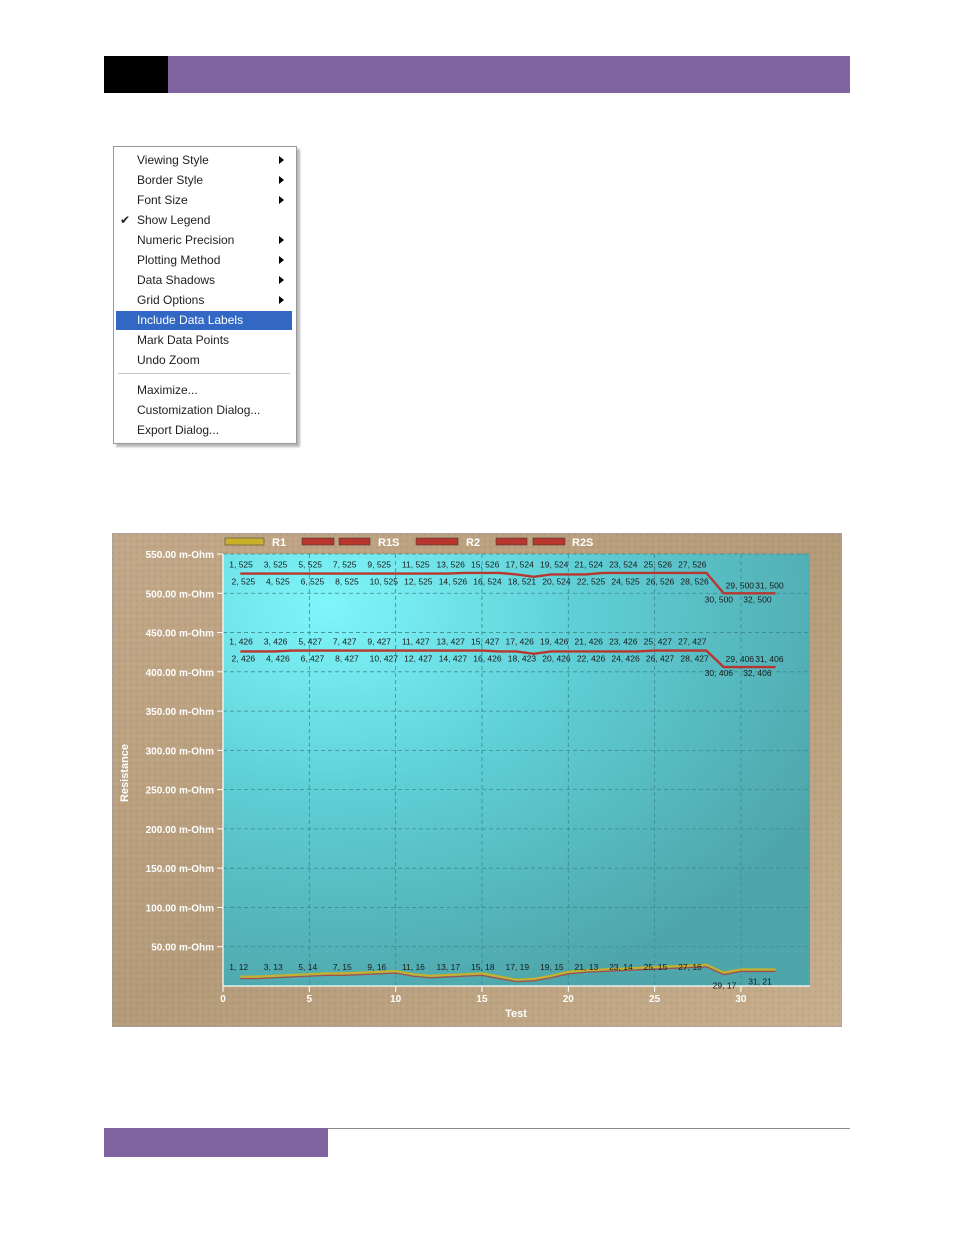  I want to click on data-label: 26, 526, so click(660, 582).